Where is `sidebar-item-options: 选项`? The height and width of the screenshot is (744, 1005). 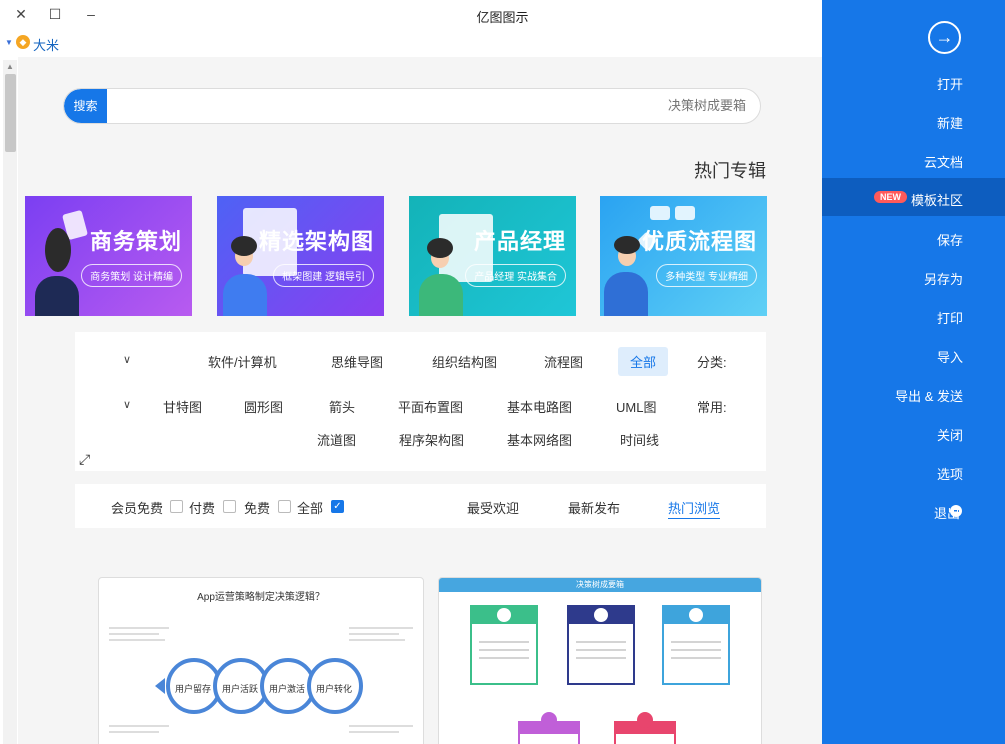
sidebar-item-options: 选项 is located at coordinates (913, 471).